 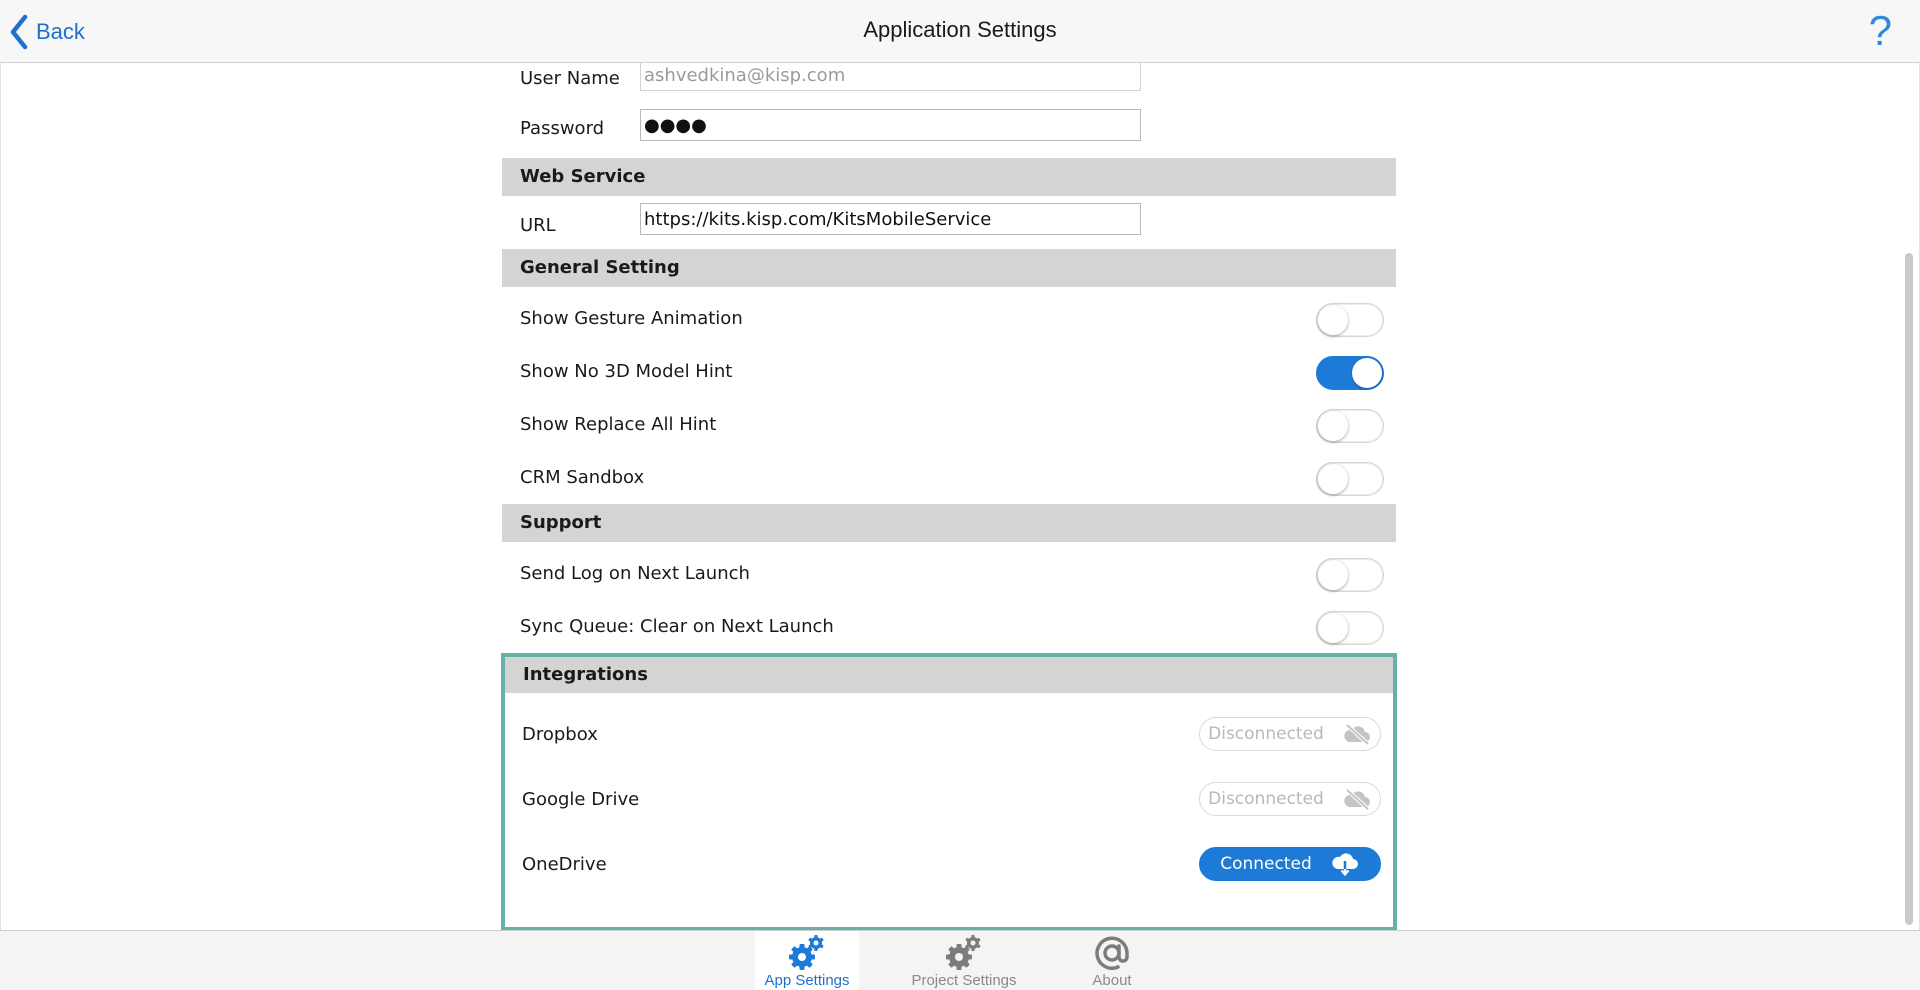 I want to click on onedrive-connect-button: Connected, so click(x=1290, y=864).